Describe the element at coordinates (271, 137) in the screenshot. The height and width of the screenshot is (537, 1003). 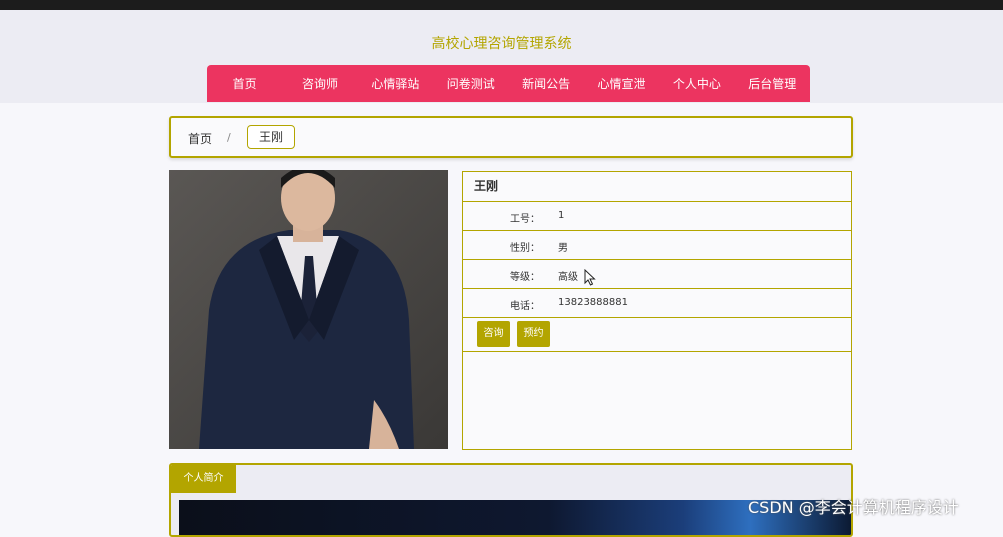
I see `breadcrumb-current: 王刚` at that location.